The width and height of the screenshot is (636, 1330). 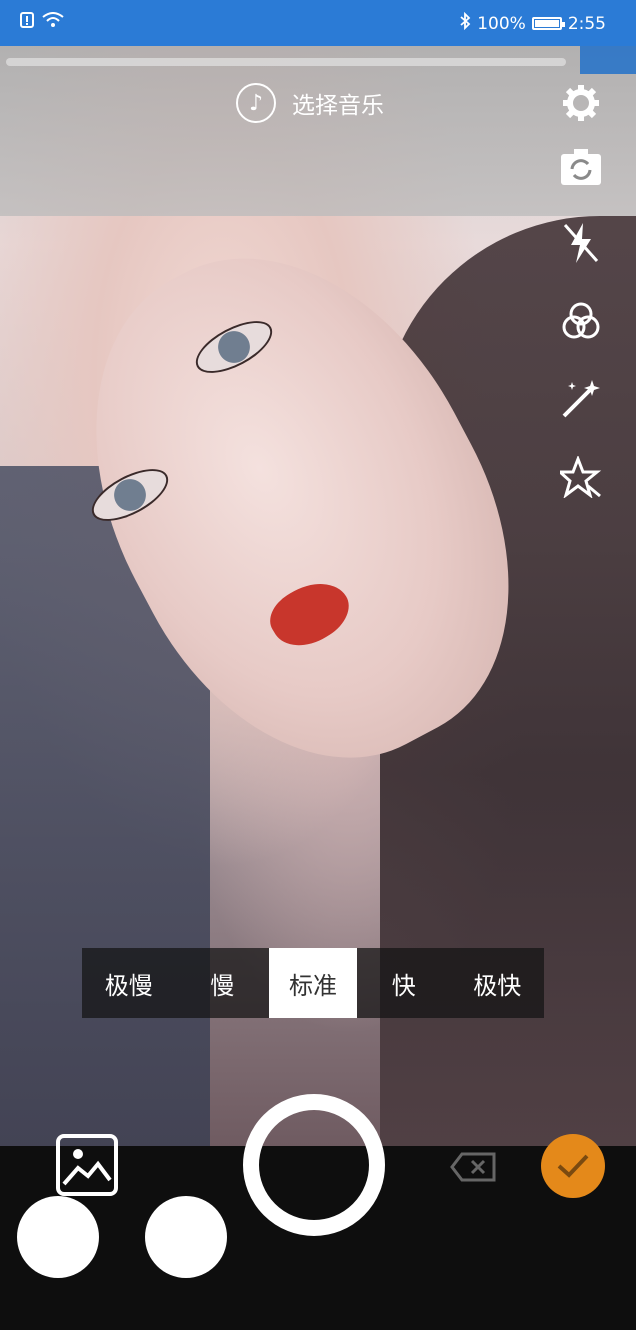 I want to click on beauty-wand-icon, so click(x=581, y=399).